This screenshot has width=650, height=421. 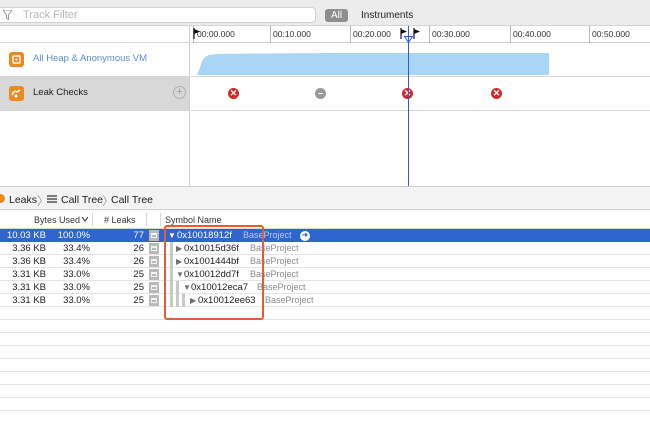 I want to click on no-new-leaks-icon: –, so click(x=320, y=93).